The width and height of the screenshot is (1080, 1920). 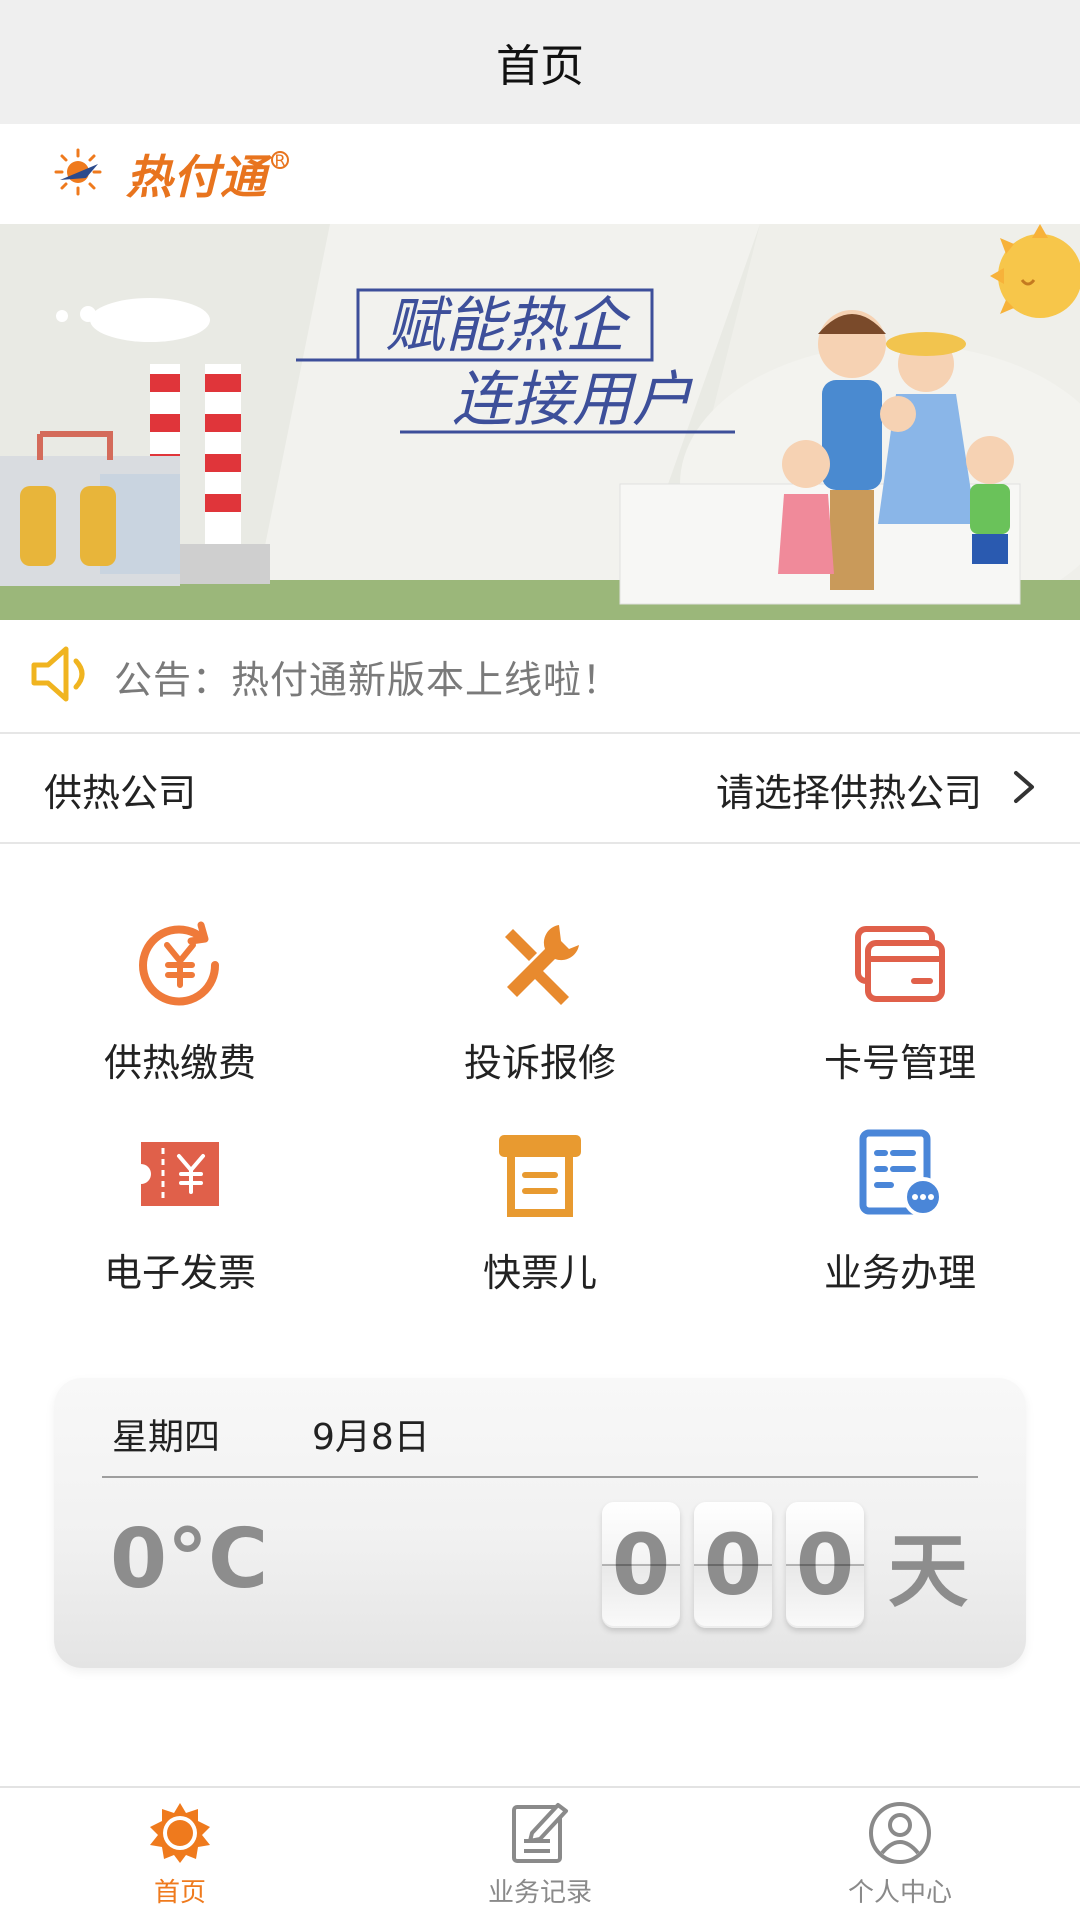 What do you see at coordinates (900, 964) in the screenshot?
I see `card-icon` at bounding box center [900, 964].